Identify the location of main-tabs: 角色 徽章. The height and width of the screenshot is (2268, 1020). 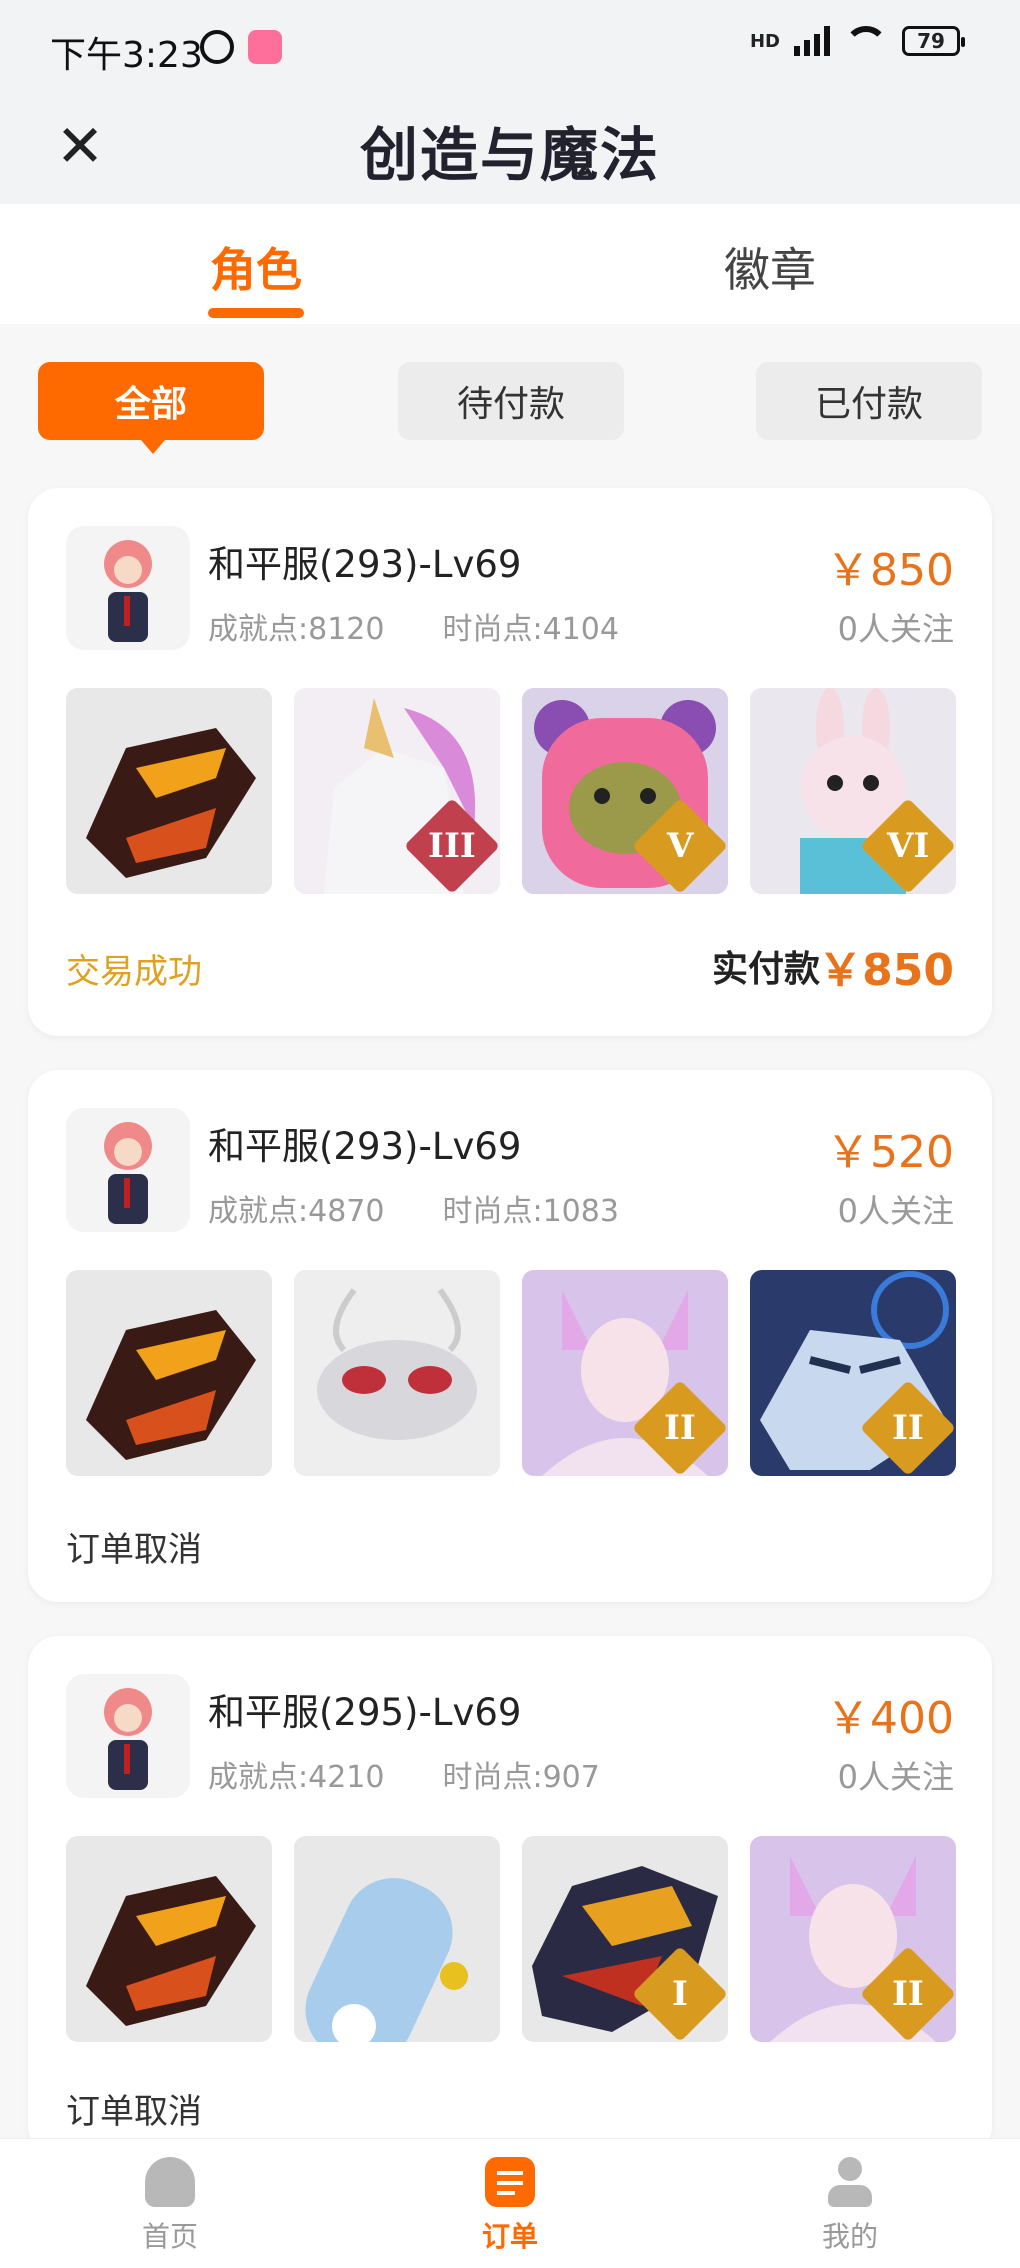
(510, 264).